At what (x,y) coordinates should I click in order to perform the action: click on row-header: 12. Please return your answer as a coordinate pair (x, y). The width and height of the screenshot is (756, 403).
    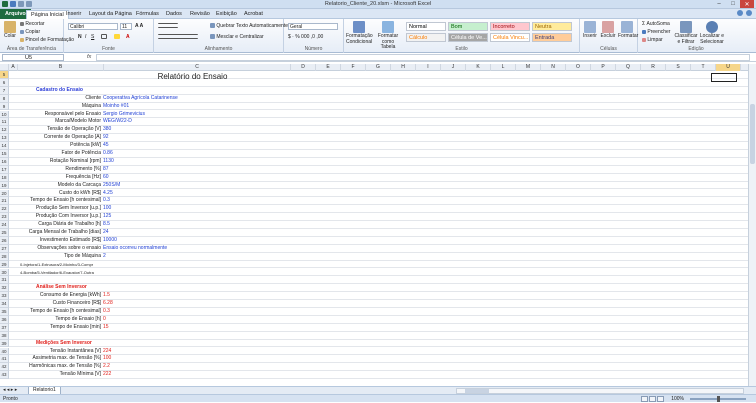
    Looking at the image, I should click on (4, 130).